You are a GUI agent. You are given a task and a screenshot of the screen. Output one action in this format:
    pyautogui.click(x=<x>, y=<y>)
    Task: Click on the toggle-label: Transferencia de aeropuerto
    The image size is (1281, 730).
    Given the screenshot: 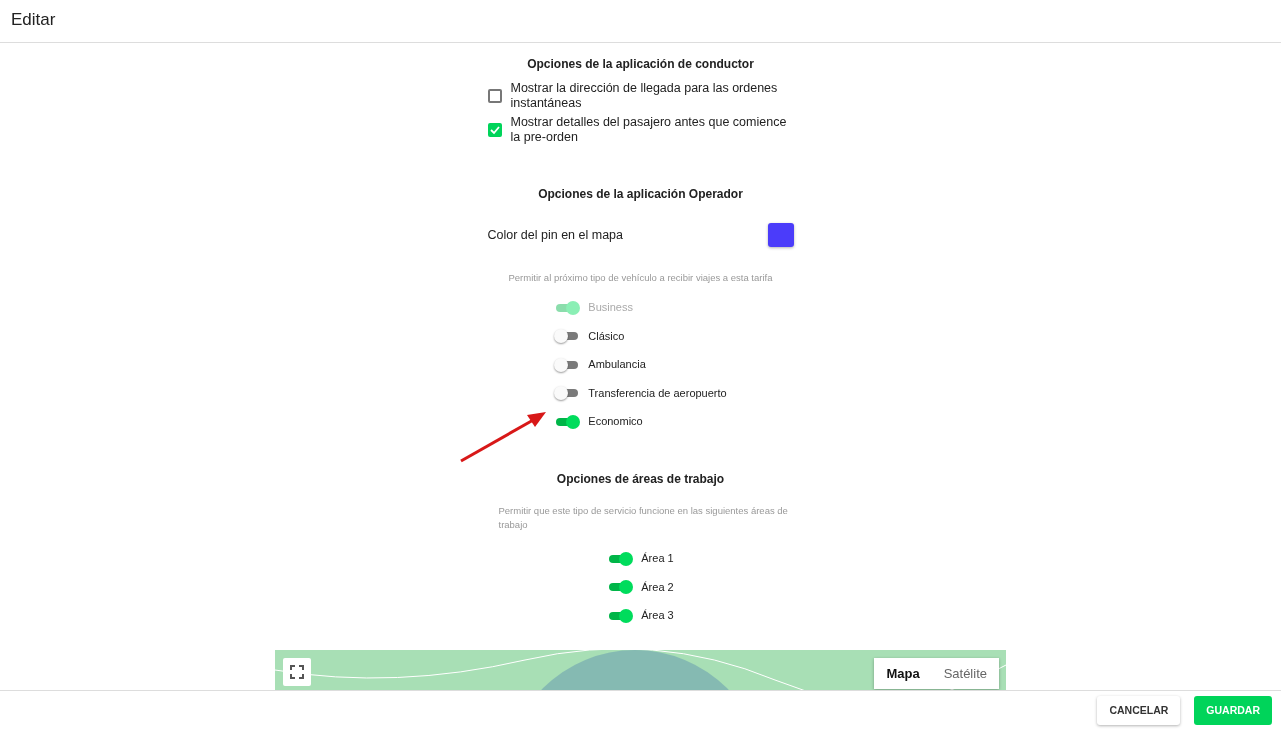 What is the action you would take?
    pyautogui.click(x=657, y=393)
    